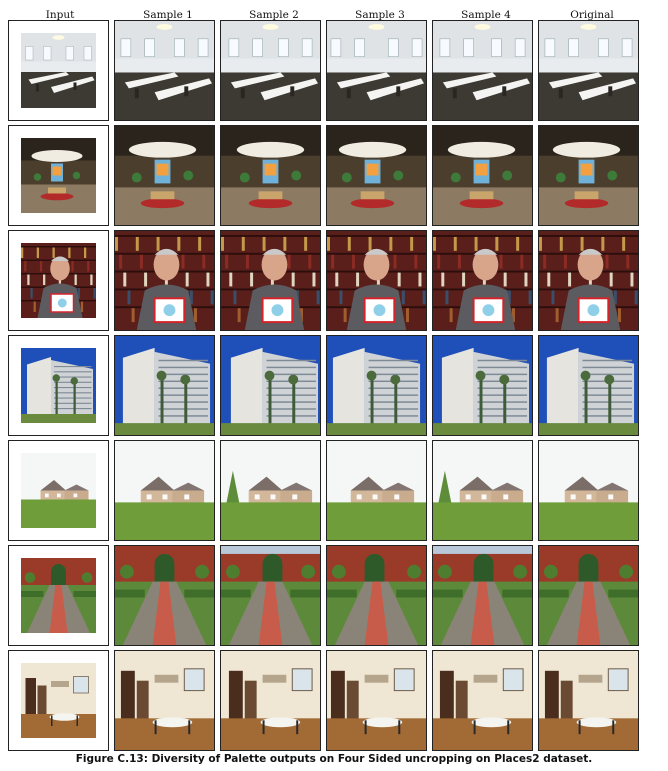 Image resolution: width=668 pixels, height=771 pixels. What do you see at coordinates (270, 490) in the screenshot?
I see `house-lawn-sample-2-image` at bounding box center [270, 490].